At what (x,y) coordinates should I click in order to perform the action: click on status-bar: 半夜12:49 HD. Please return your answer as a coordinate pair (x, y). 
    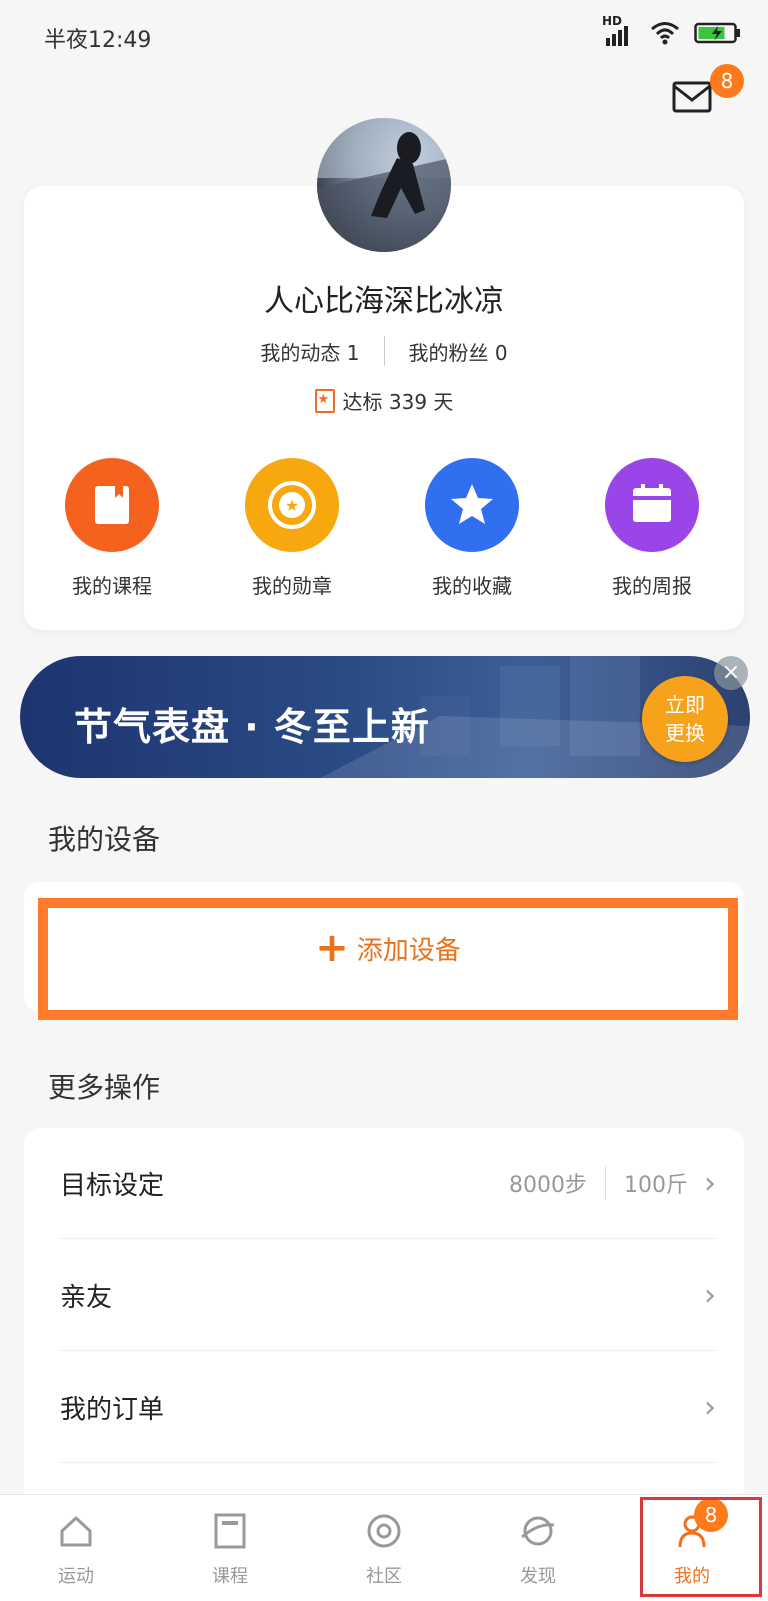
    Looking at the image, I should click on (384, 35).